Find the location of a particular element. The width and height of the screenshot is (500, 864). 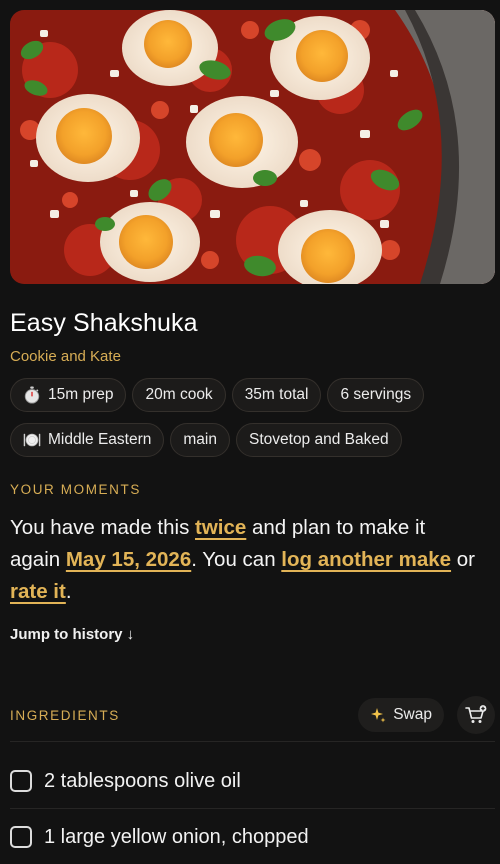

recipe-tag-chips: Middle Eastern main Stovetop and Baked is located at coordinates (206, 440).